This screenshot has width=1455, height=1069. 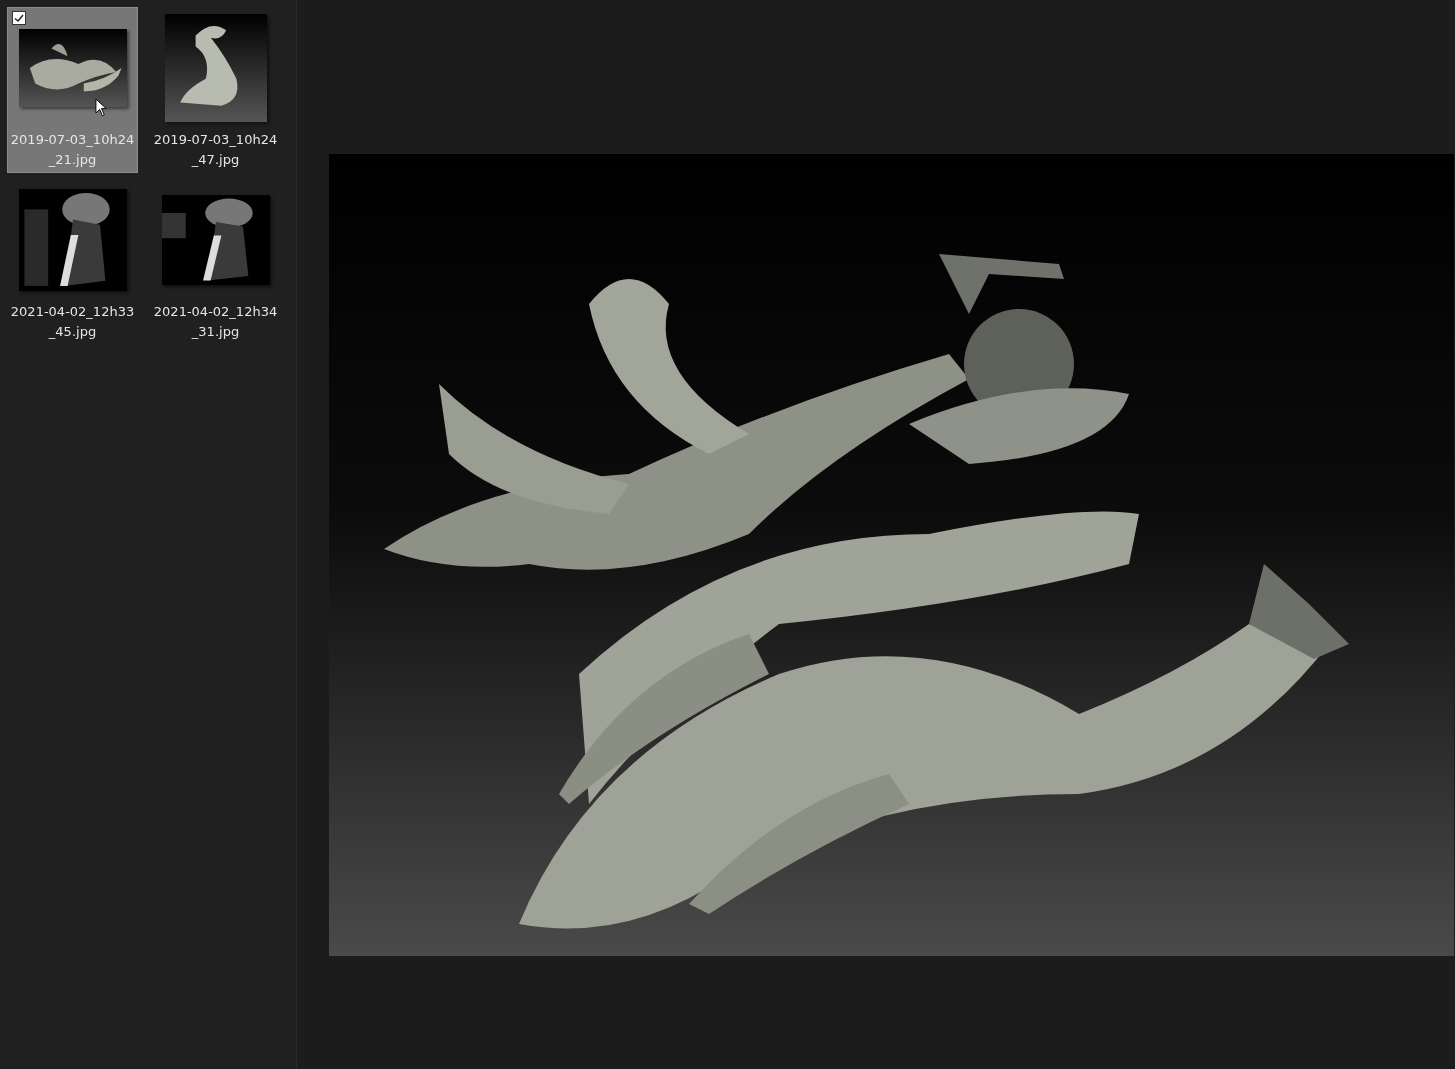 What do you see at coordinates (101, 107) in the screenshot?
I see `cursor-icon` at bounding box center [101, 107].